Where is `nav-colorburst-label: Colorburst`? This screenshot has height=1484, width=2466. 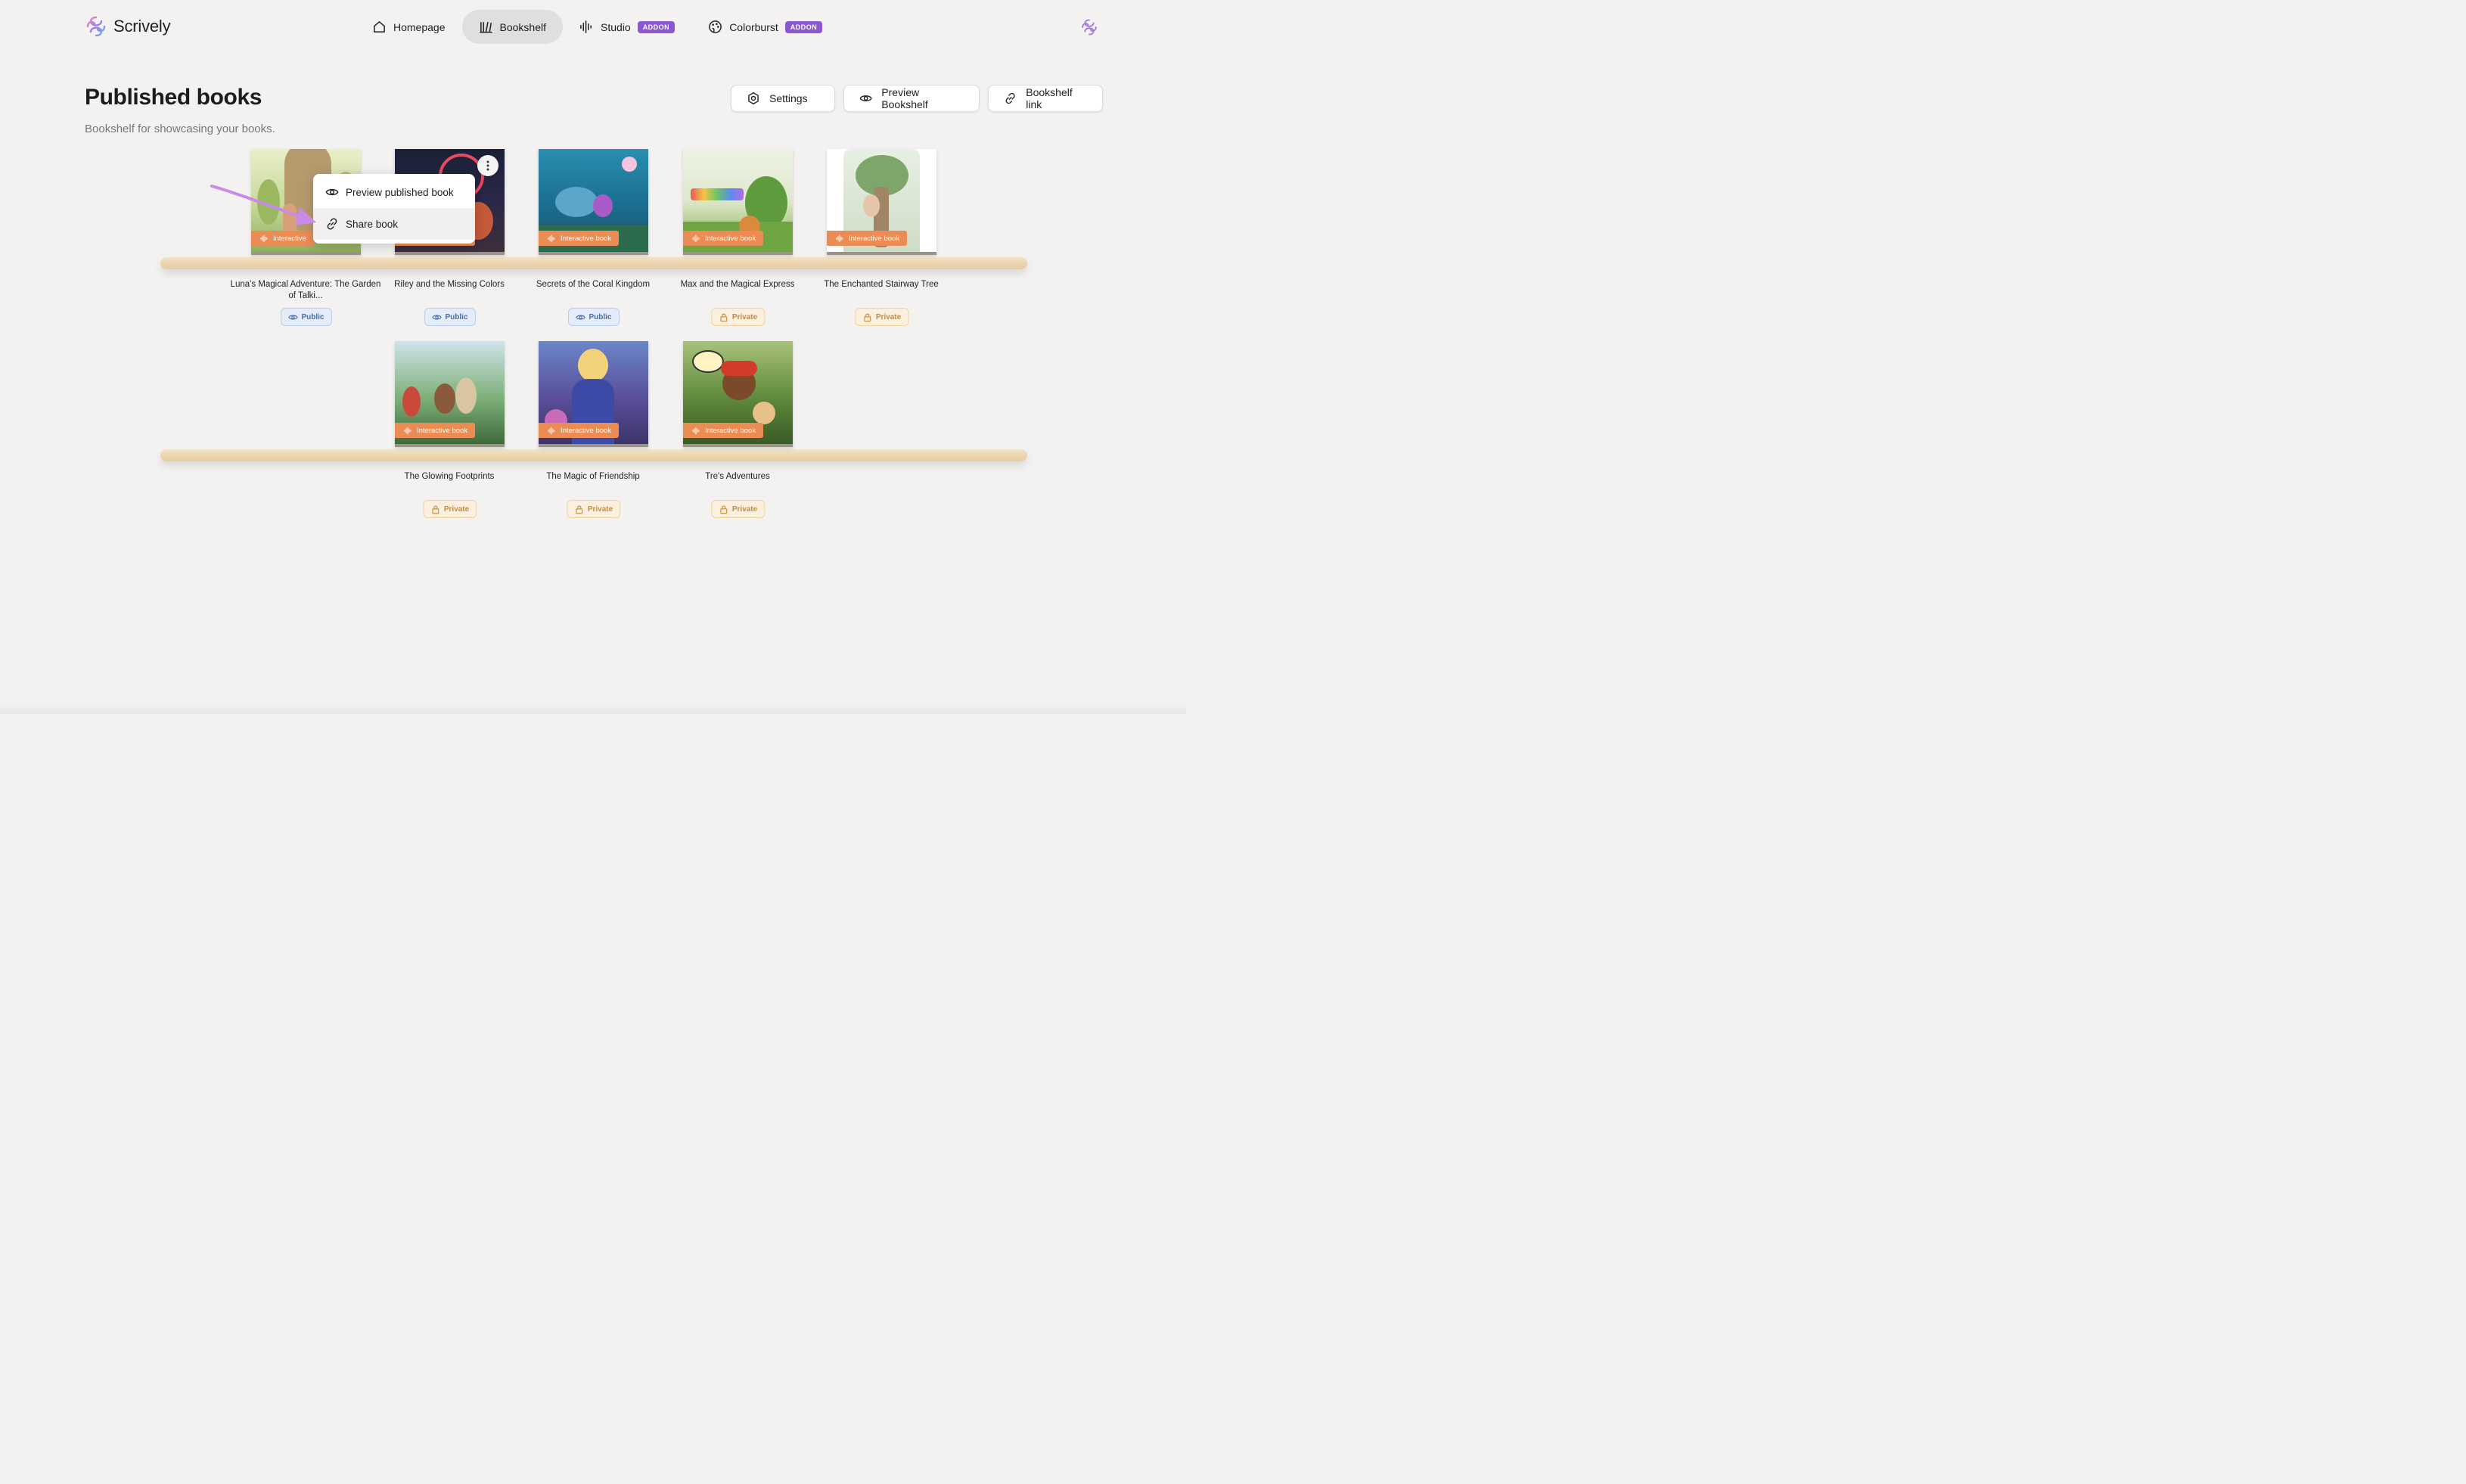
nav-colorburst-label: Colorburst is located at coordinates (753, 26).